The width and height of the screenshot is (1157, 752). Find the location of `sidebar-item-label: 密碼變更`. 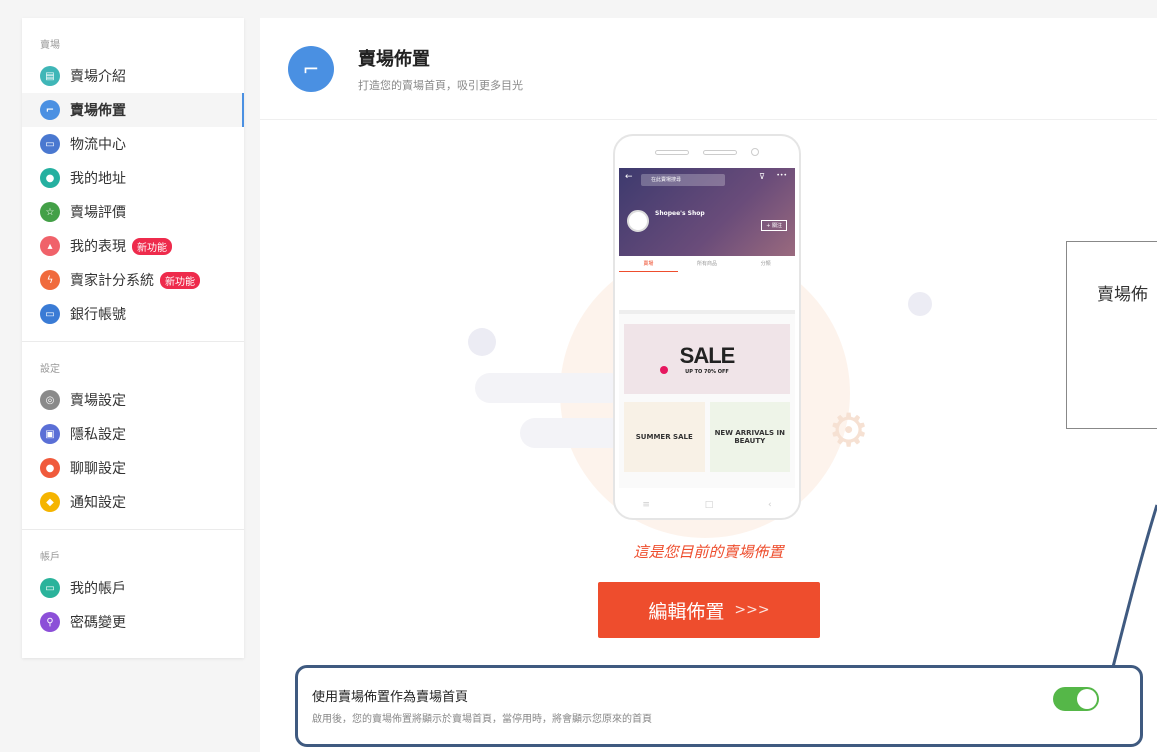

sidebar-item-label: 密碼變更 is located at coordinates (98, 623).